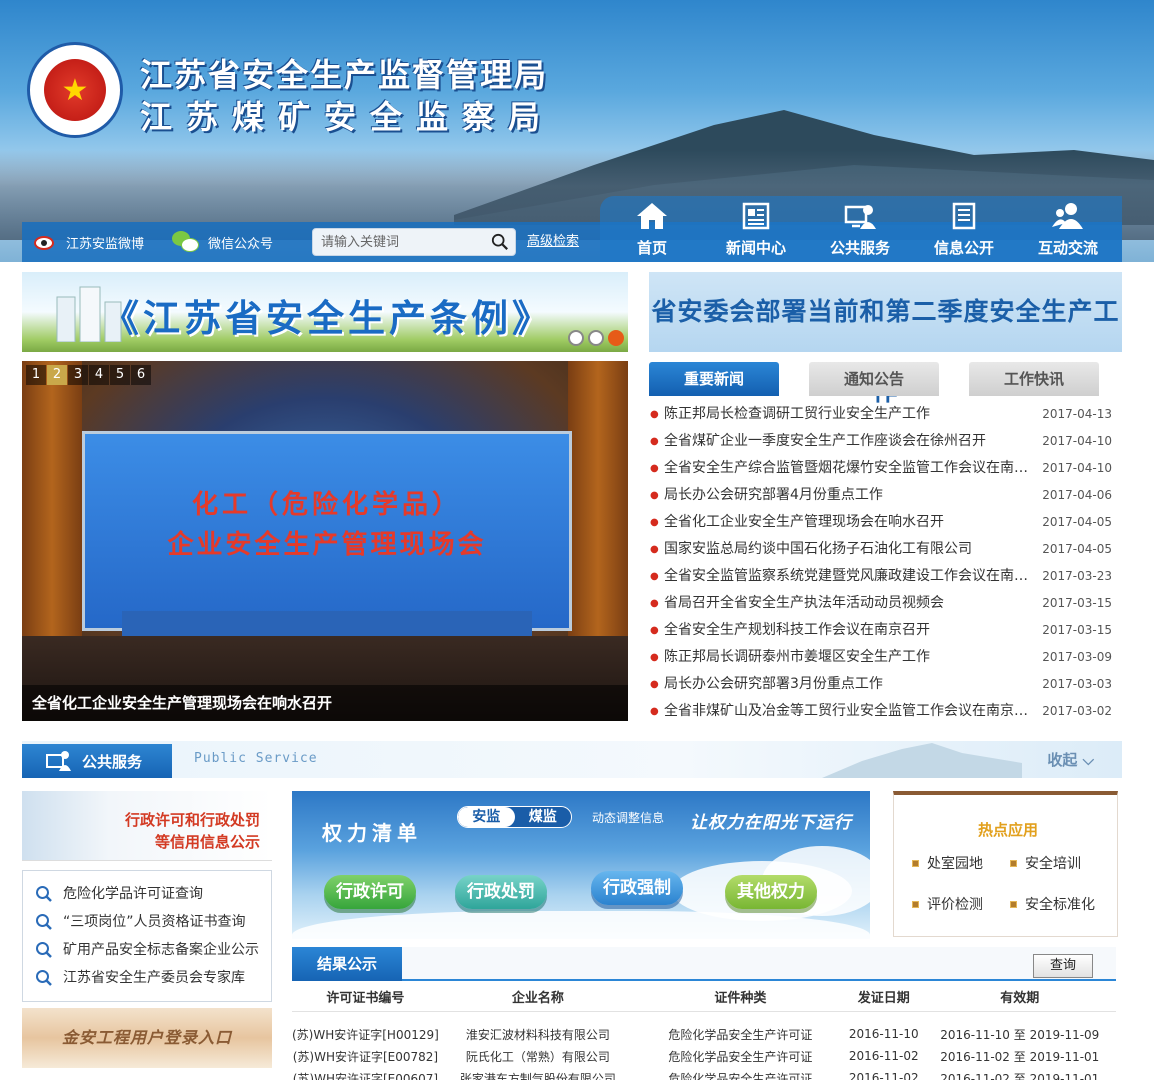 This screenshot has height=1080, width=1154. Describe the element at coordinates (955, 905) in the screenshot. I see `hot-app-label: 评价检测` at that location.